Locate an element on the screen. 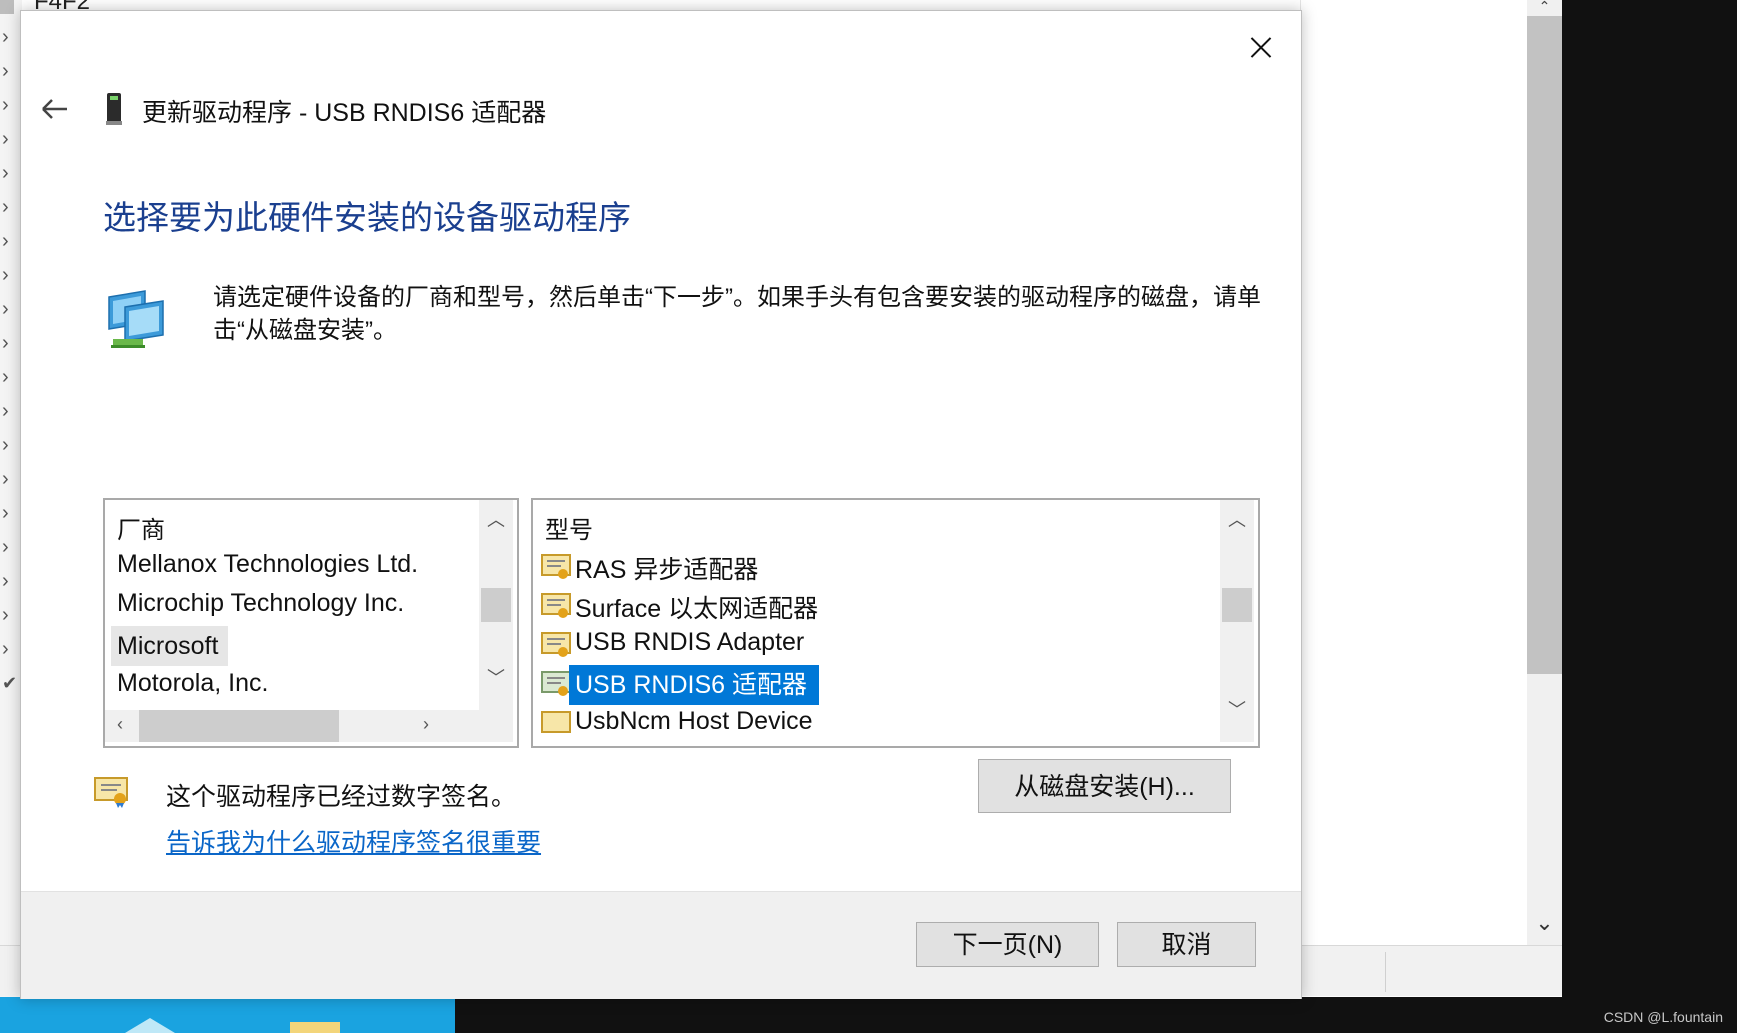 The width and height of the screenshot is (1737, 1033). background-dark-area is located at coordinates (1649, 500).